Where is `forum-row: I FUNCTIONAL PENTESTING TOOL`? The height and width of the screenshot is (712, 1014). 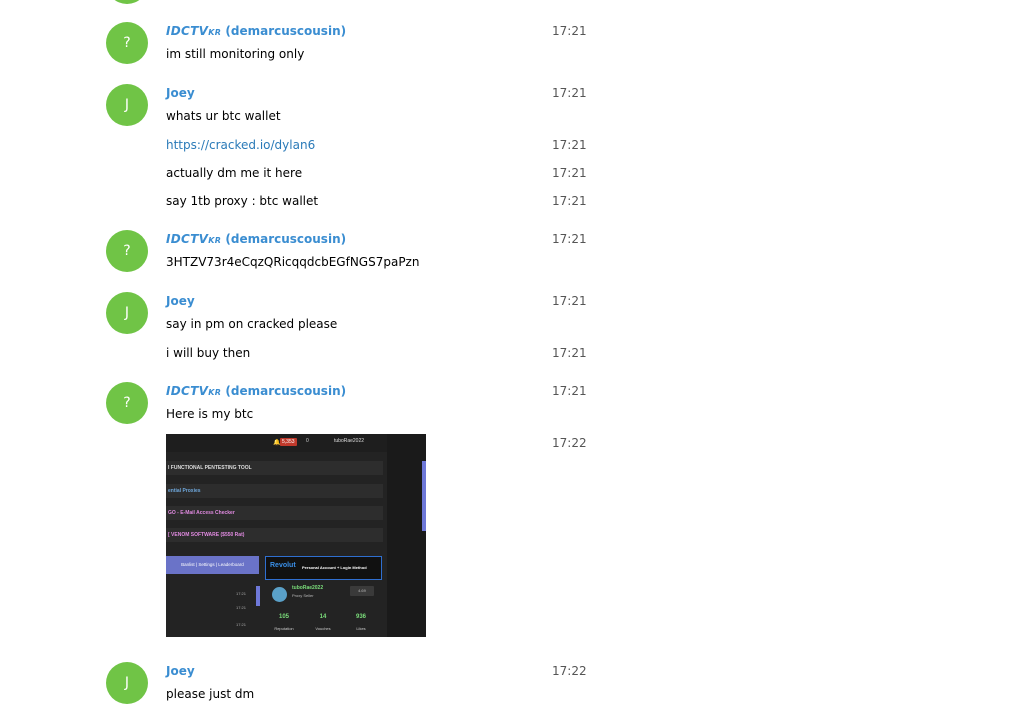
forum-row: I FUNCTIONAL PENTESTING TOOL is located at coordinates (274, 468).